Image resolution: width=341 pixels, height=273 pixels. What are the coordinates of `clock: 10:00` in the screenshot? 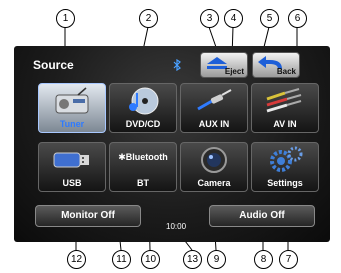 It's located at (176, 226).